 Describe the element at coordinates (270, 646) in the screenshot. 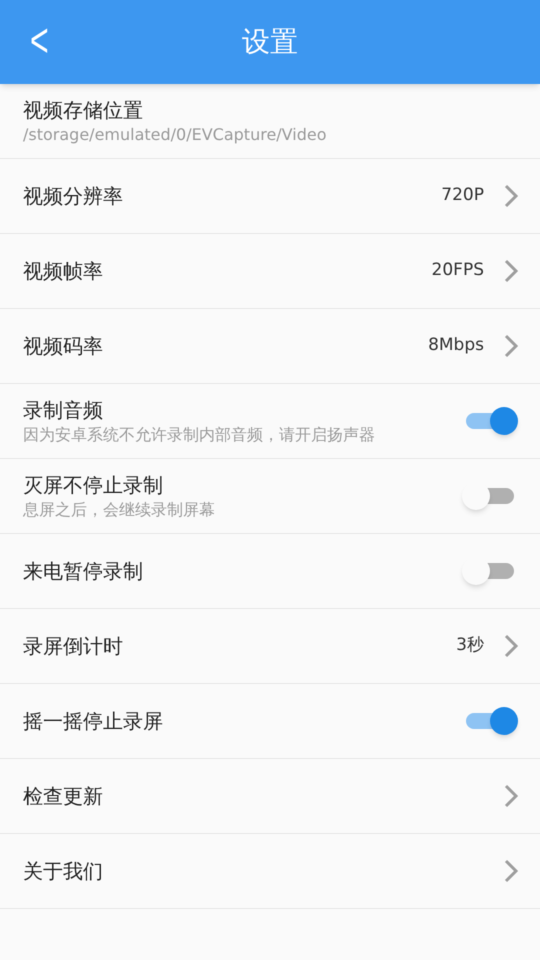

I see `settings-row: 录屏倒计时 3秒` at that location.